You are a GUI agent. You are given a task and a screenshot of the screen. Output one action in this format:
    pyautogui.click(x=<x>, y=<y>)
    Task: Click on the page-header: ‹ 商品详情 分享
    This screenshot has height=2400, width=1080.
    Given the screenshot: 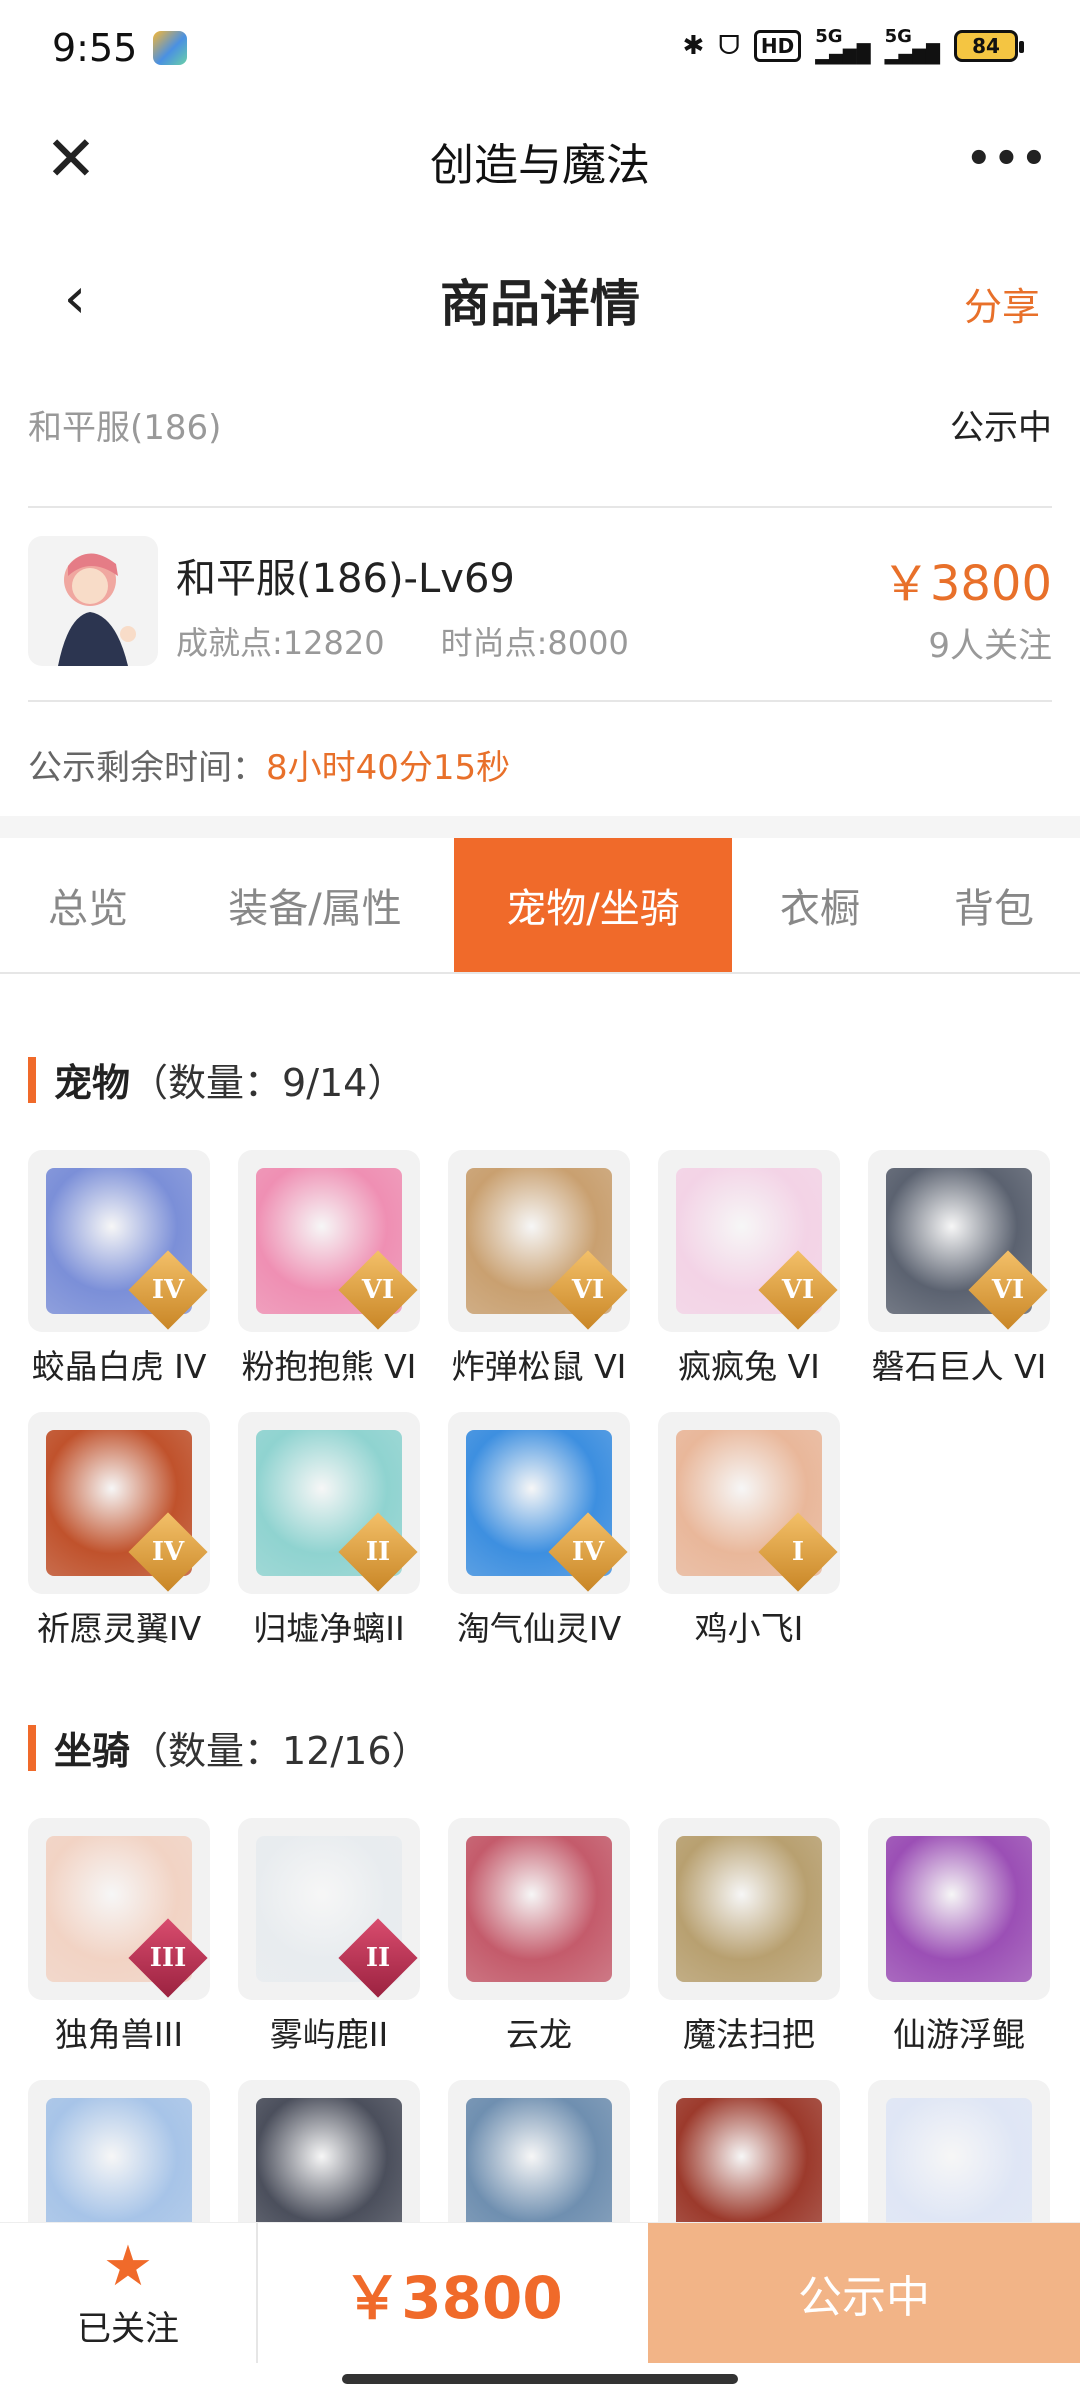 What is the action you would take?
    pyautogui.click(x=540, y=300)
    